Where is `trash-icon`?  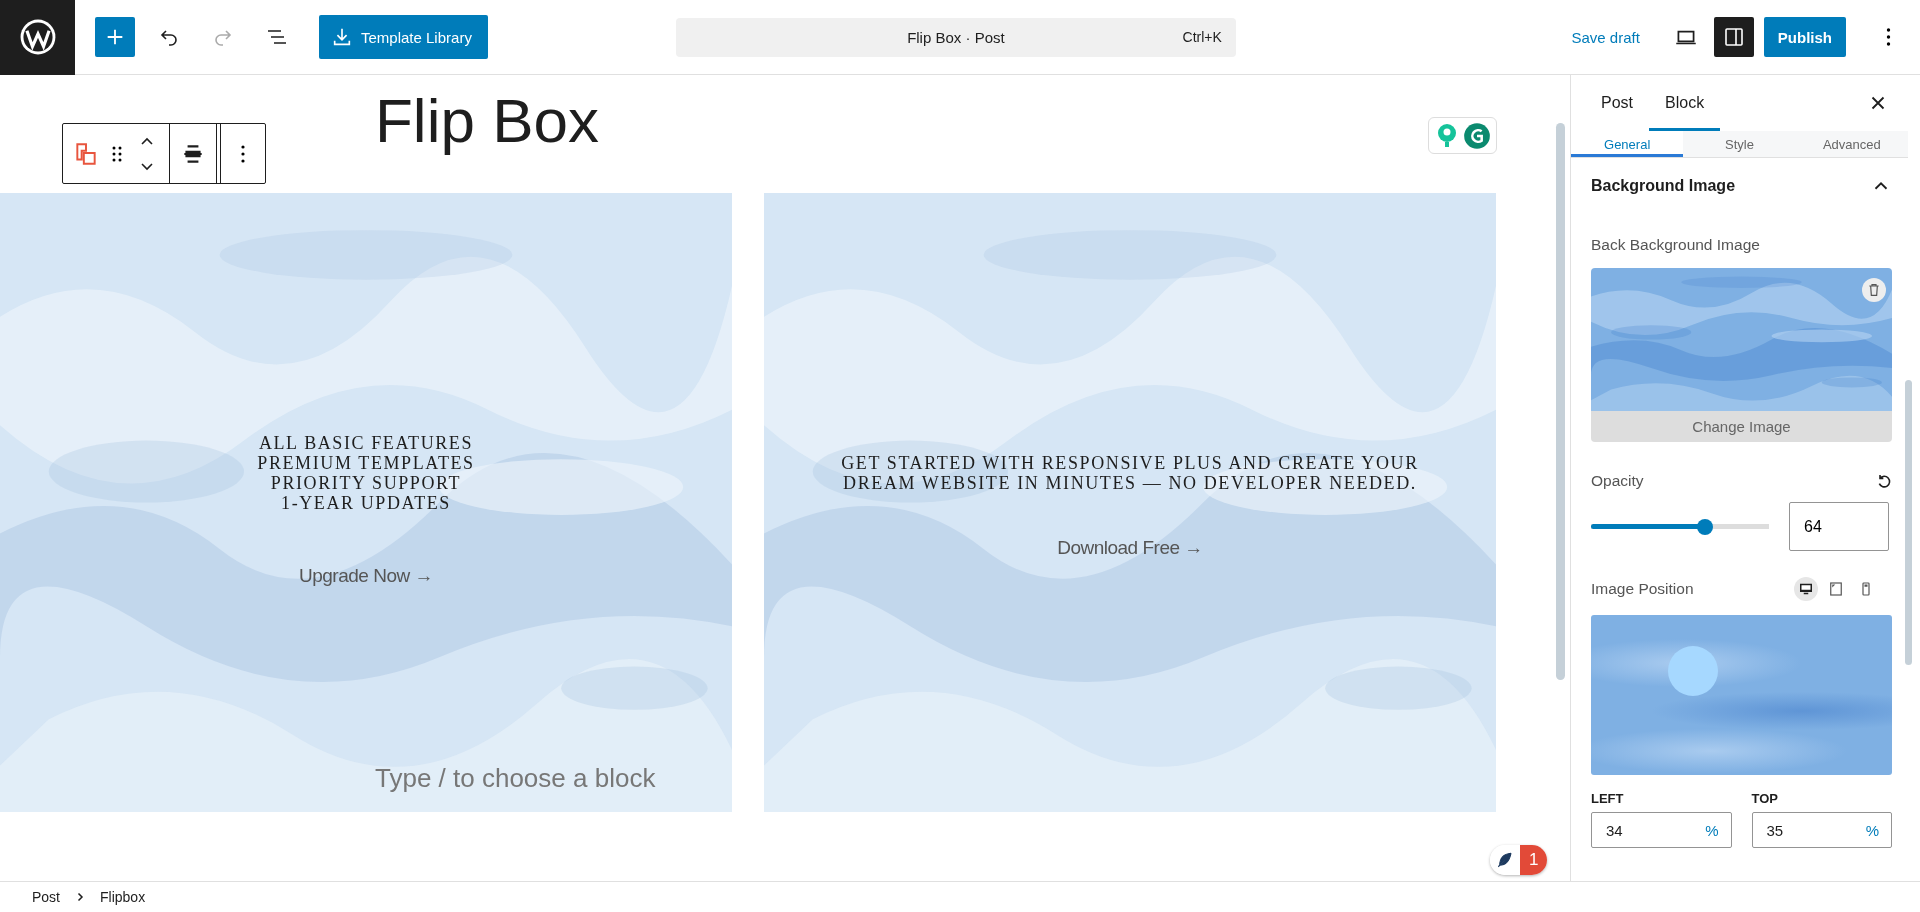 trash-icon is located at coordinates (1874, 290).